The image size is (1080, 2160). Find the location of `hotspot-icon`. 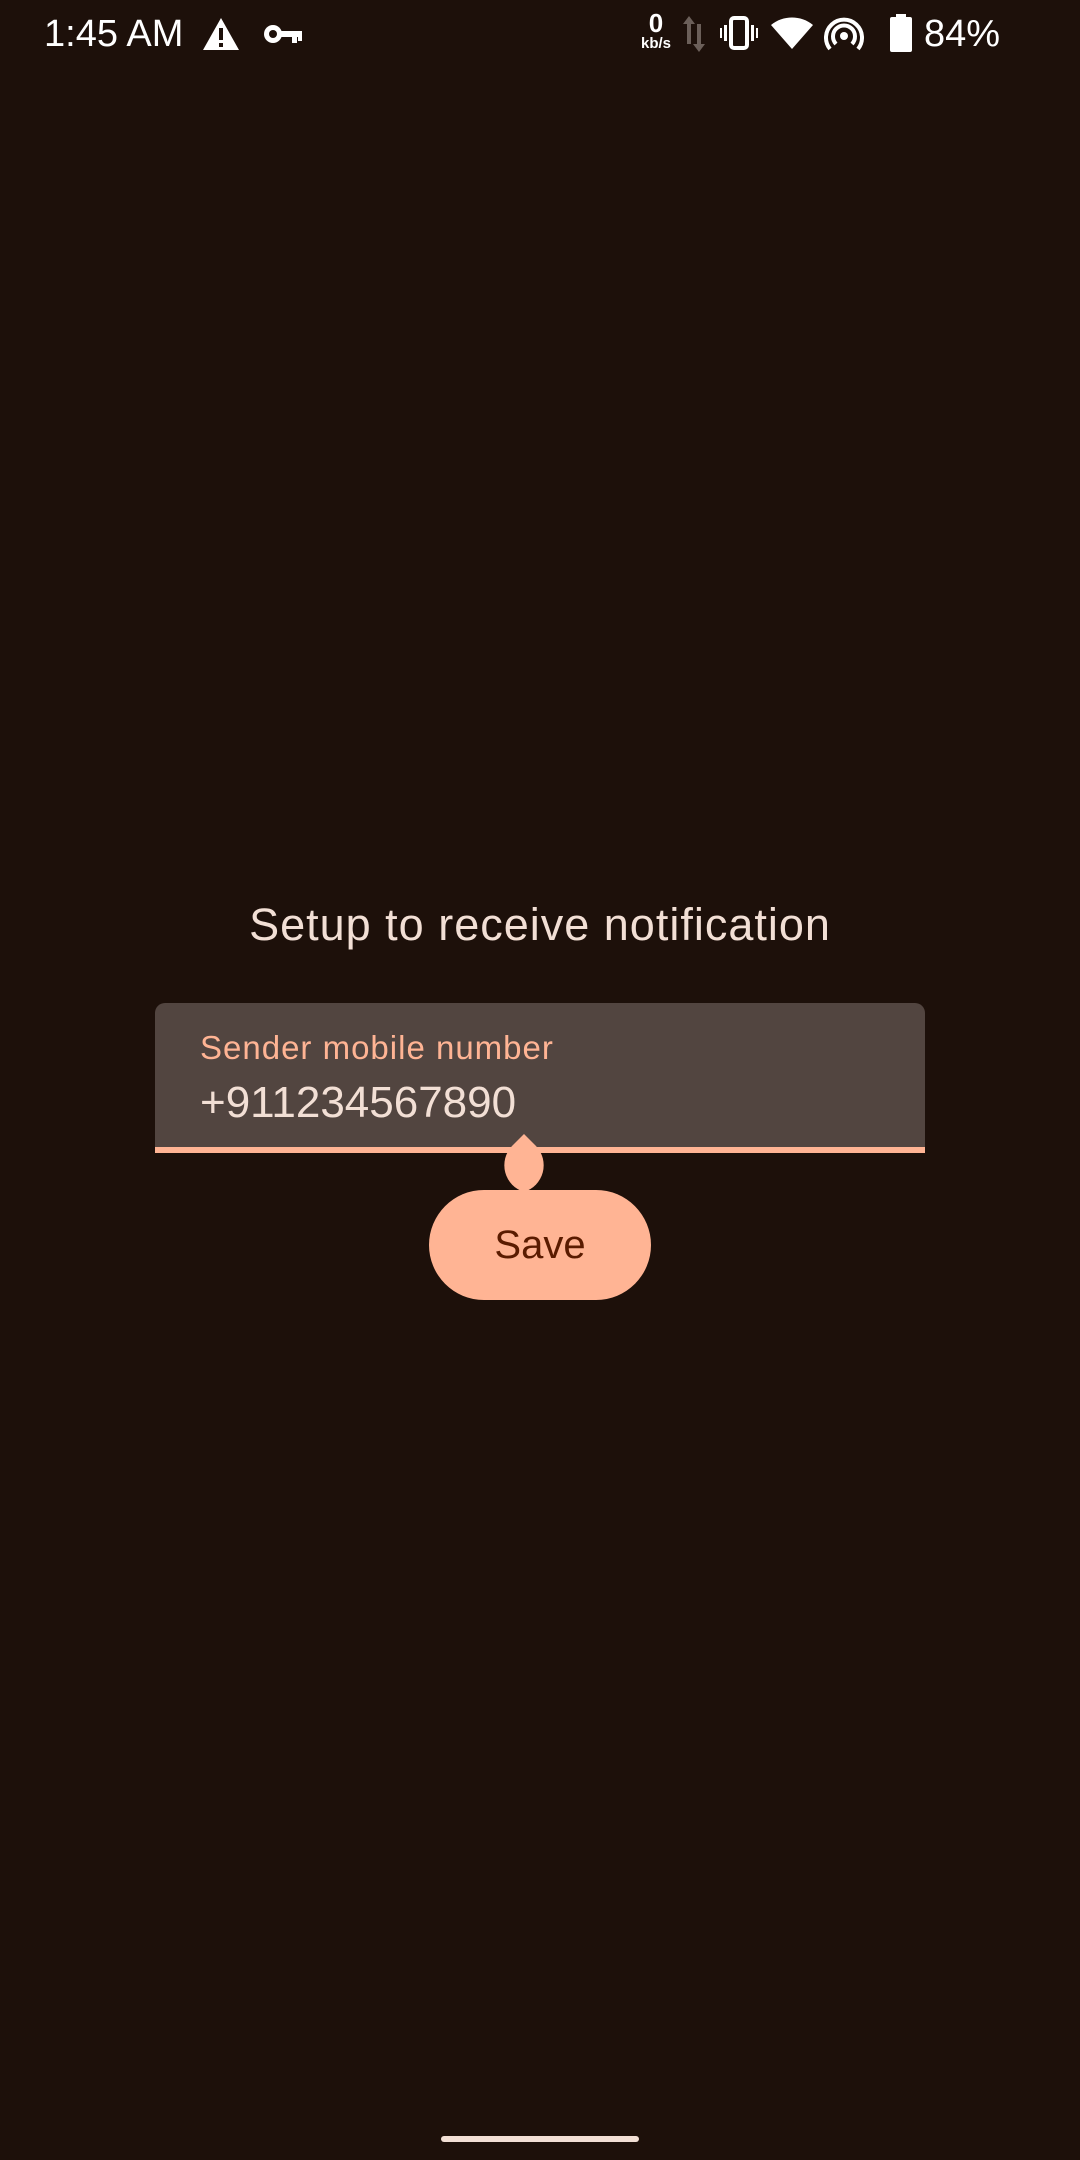

hotspot-icon is located at coordinates (844, 34).